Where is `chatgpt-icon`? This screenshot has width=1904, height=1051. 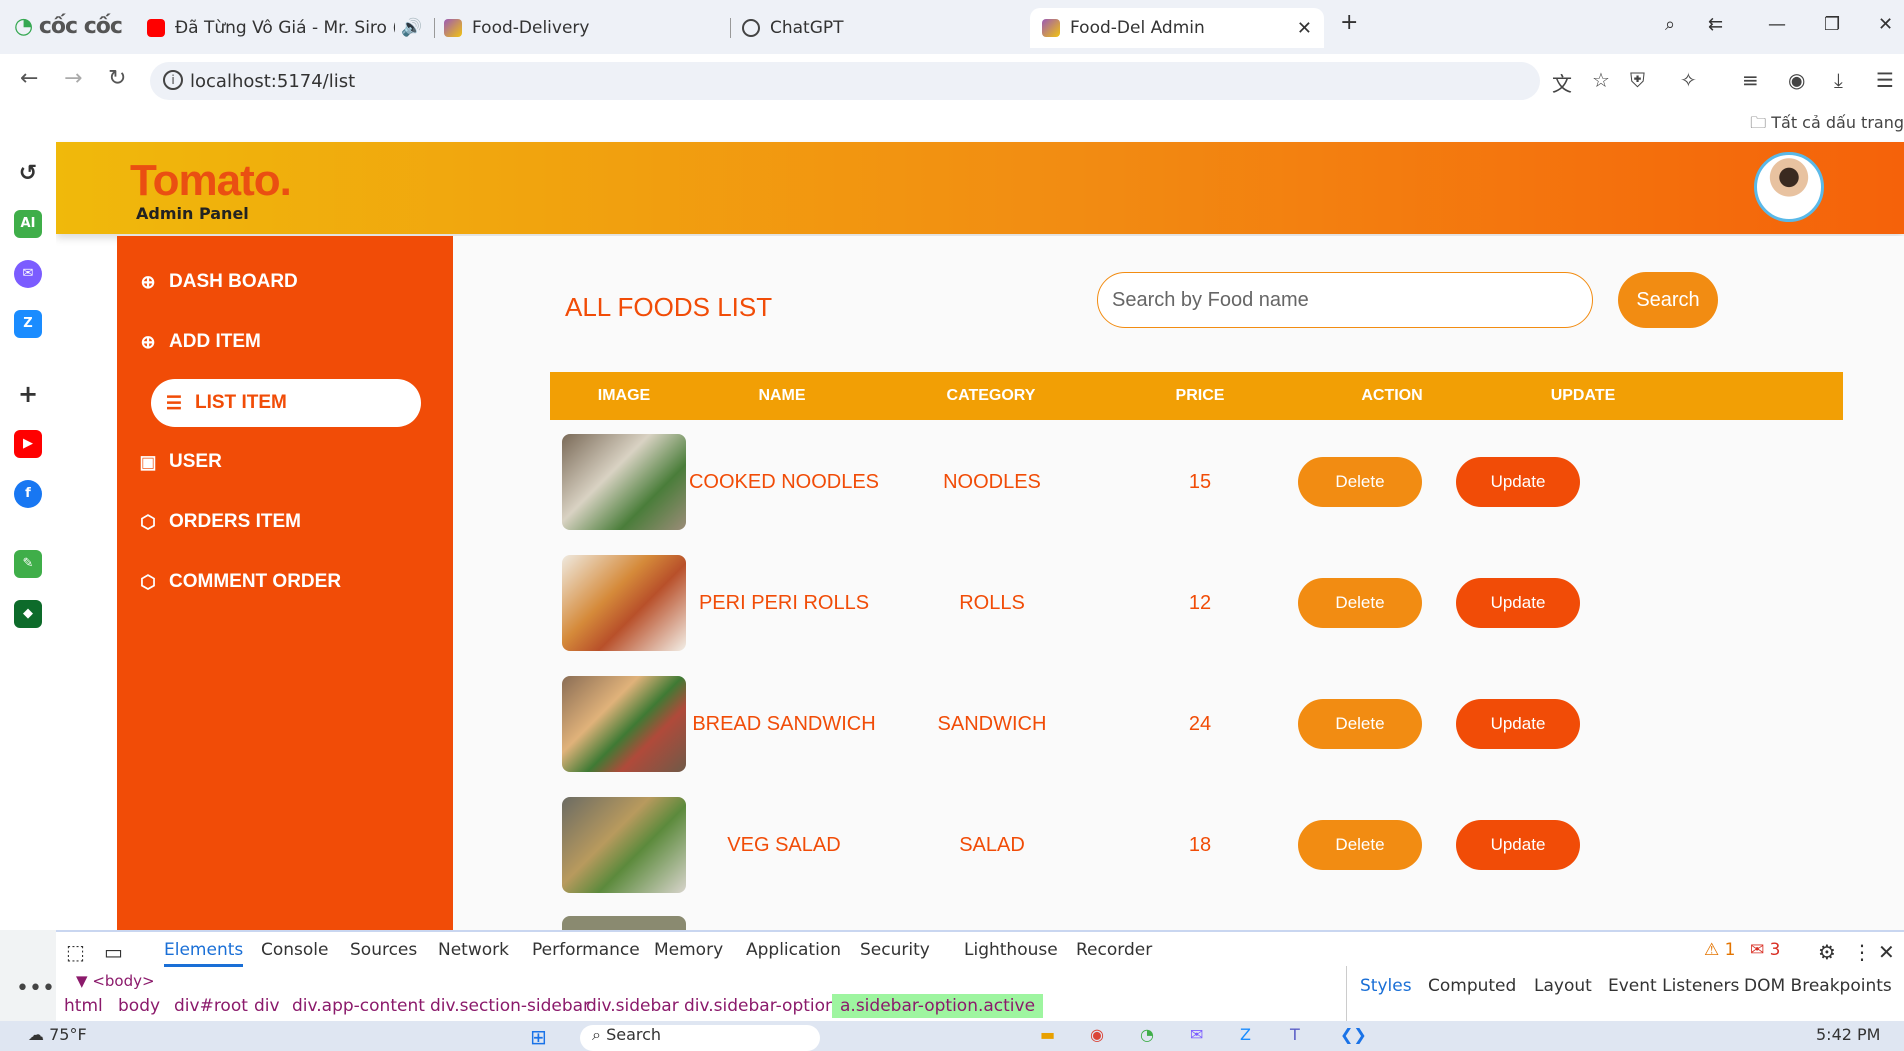
chatgpt-icon is located at coordinates (751, 28).